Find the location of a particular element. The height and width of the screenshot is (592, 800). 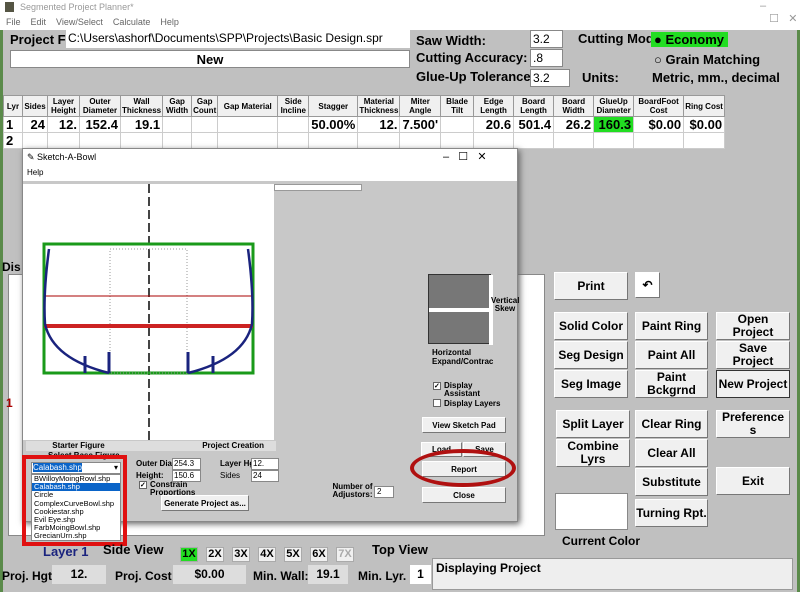

menu-view-select: View/Select is located at coordinates (79, 22).